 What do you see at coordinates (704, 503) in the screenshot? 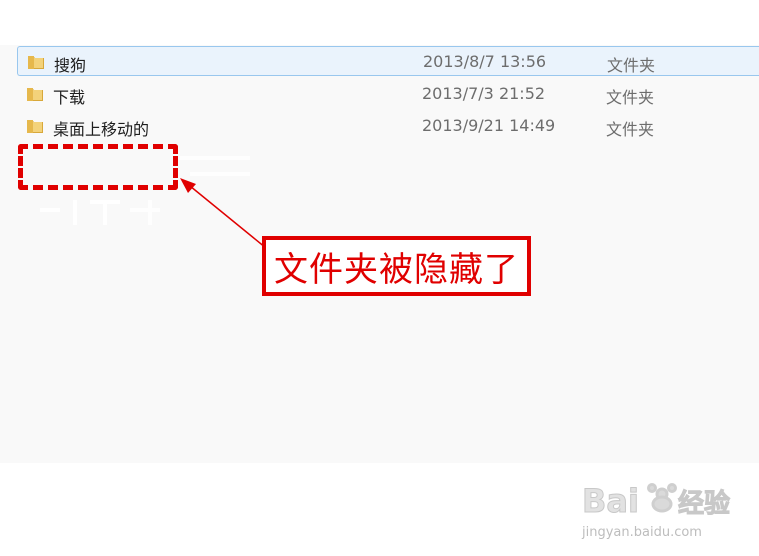
I see `svg-text: 经验` at bounding box center [704, 503].